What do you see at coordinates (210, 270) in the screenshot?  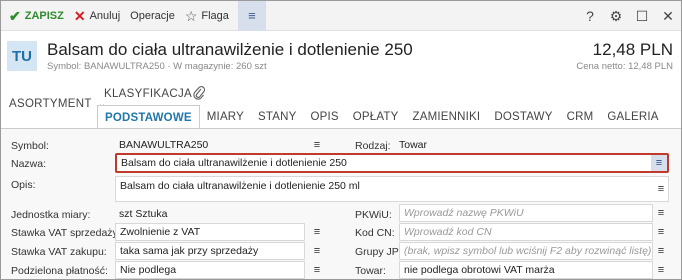 I see `podzielona-select: Nie podlega` at bounding box center [210, 270].